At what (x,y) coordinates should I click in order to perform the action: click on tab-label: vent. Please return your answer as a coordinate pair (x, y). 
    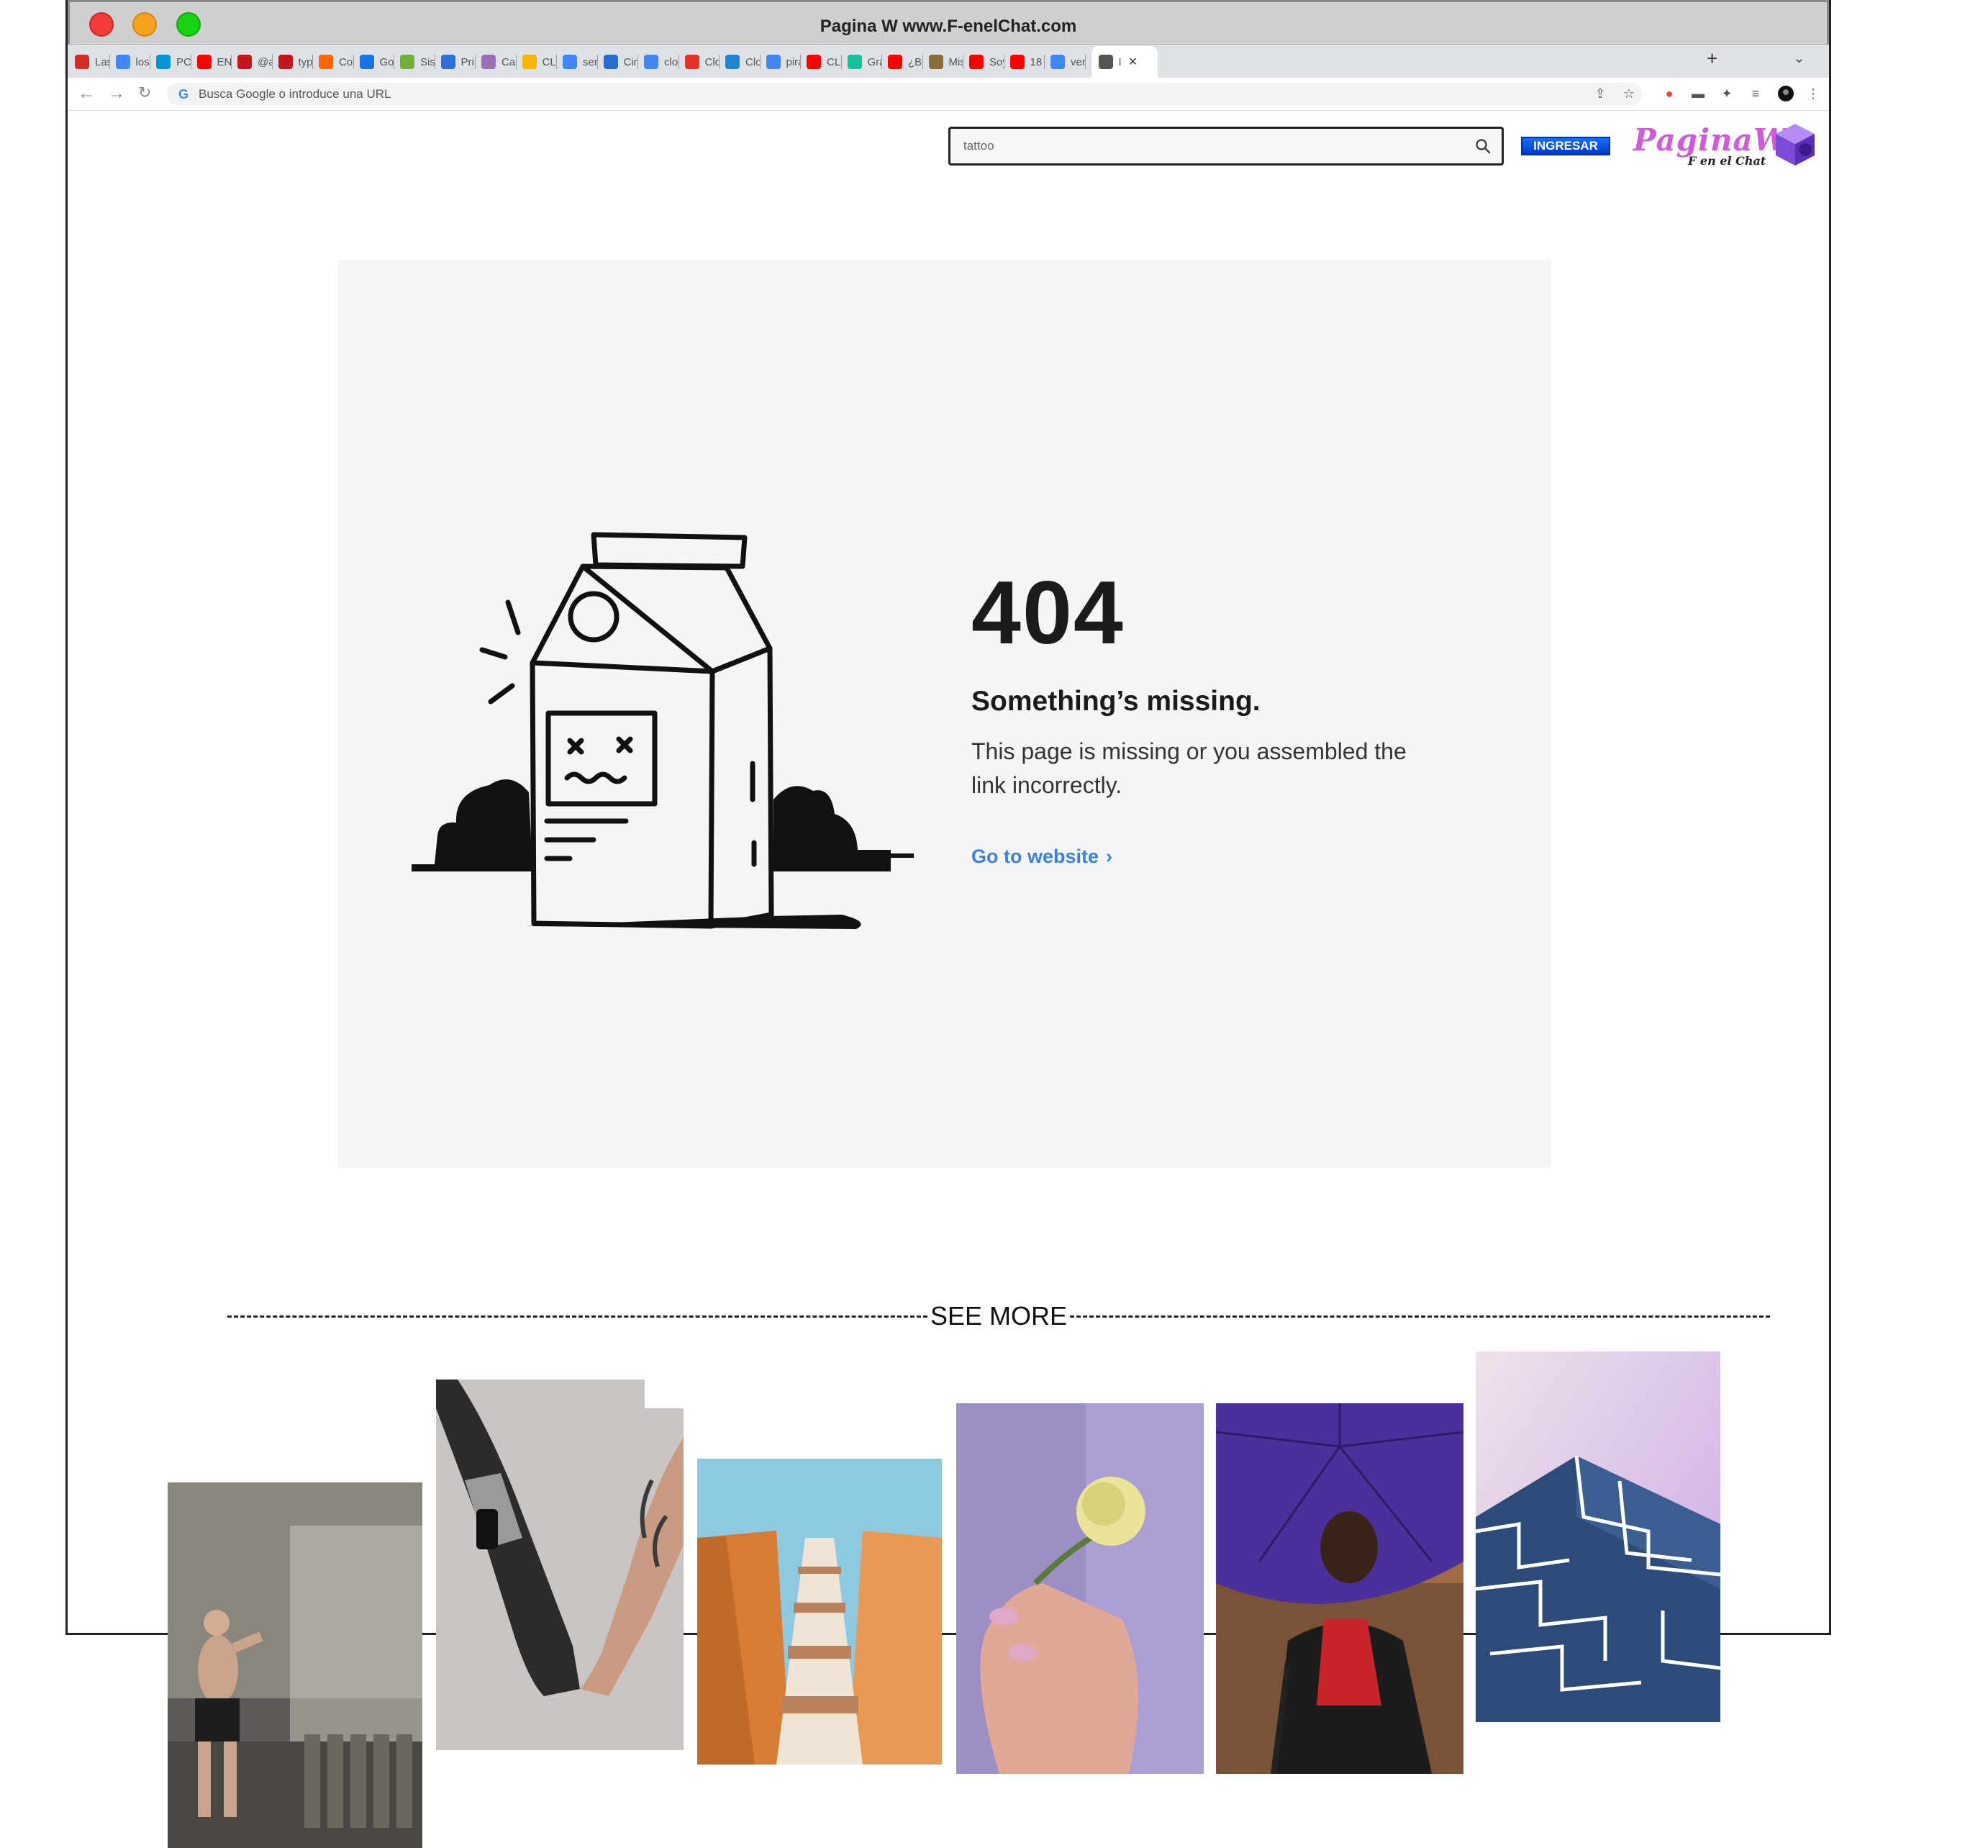
    Looking at the image, I should click on (1078, 61).